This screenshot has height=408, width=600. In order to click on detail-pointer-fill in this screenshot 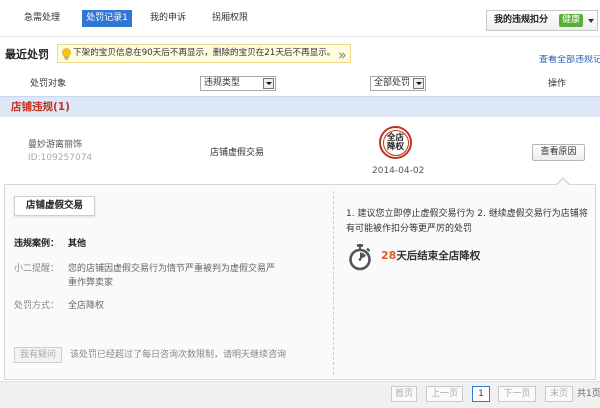, I will do `click(563, 181)`.